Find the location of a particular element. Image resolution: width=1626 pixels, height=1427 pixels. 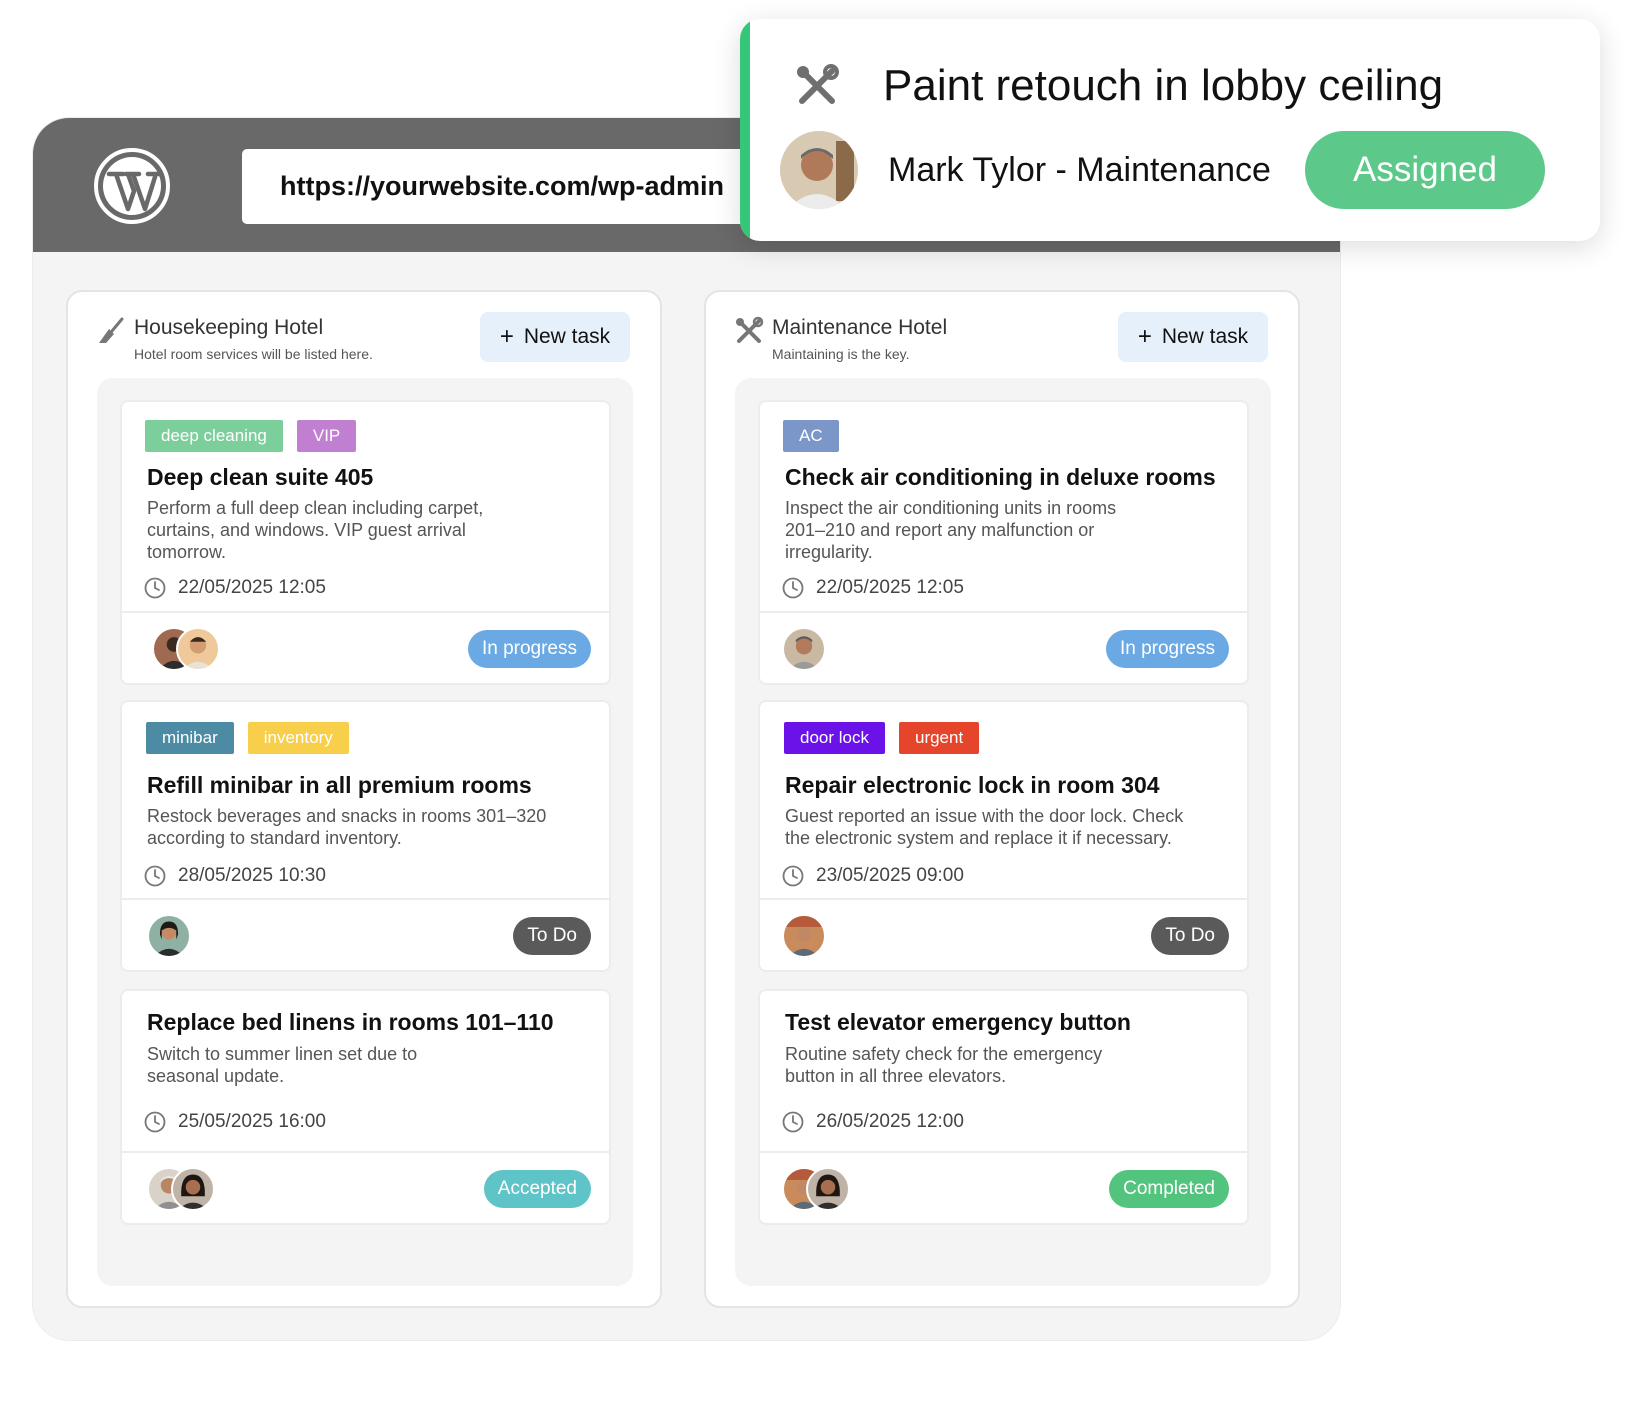

task-date: 26/05/2025 12:00 is located at coordinates (873, 1122).